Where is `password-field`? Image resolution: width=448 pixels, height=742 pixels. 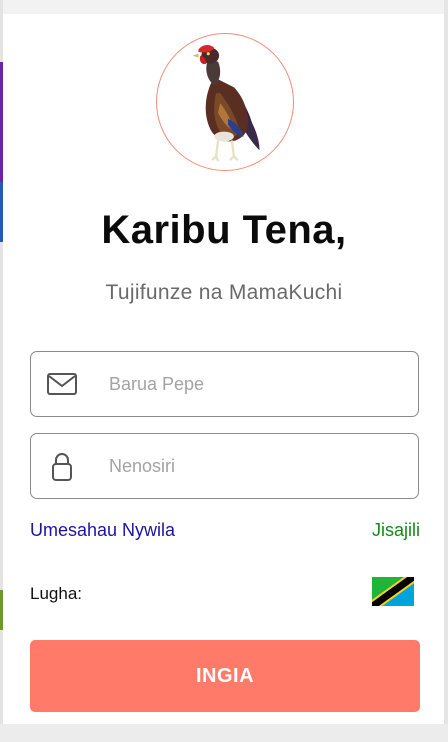 password-field is located at coordinates (224, 466).